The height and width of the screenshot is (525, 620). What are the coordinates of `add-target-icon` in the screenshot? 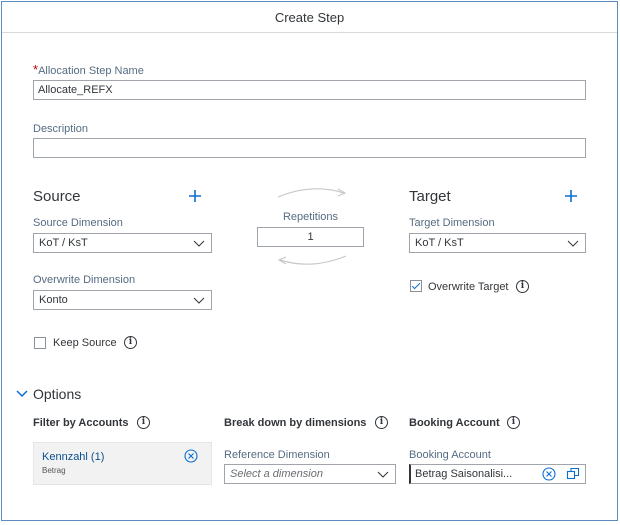 It's located at (571, 196).